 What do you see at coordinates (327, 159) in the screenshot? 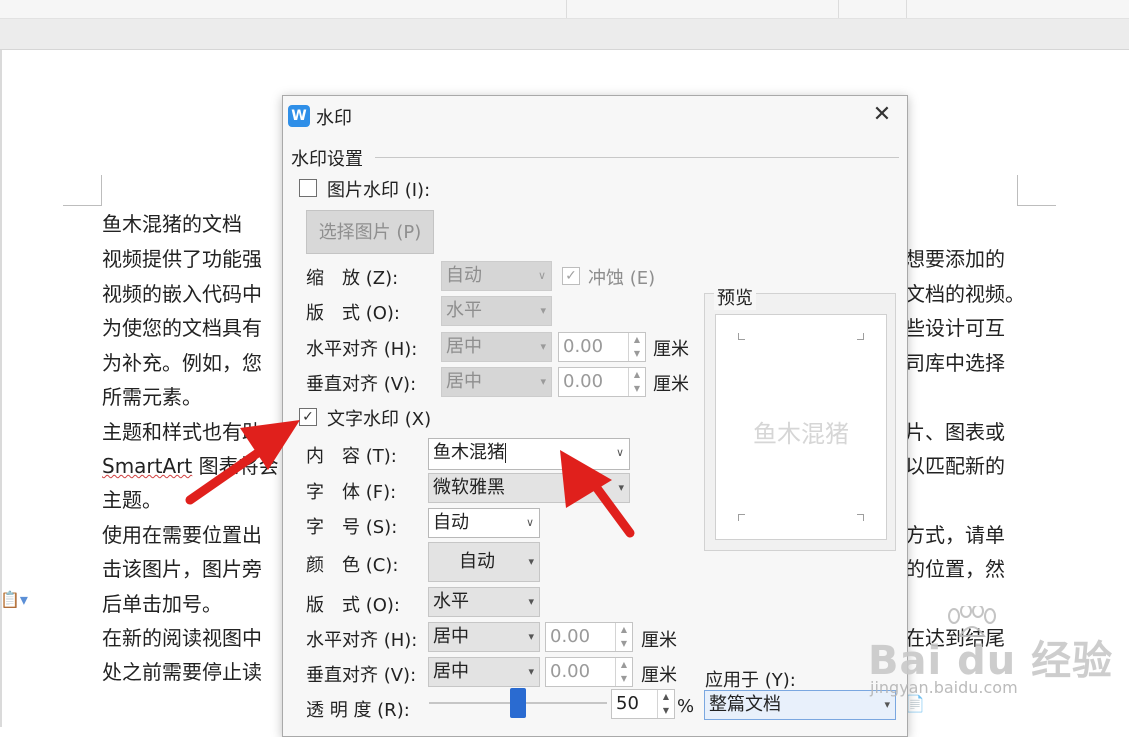
I see `group-title: 水印设置` at bounding box center [327, 159].